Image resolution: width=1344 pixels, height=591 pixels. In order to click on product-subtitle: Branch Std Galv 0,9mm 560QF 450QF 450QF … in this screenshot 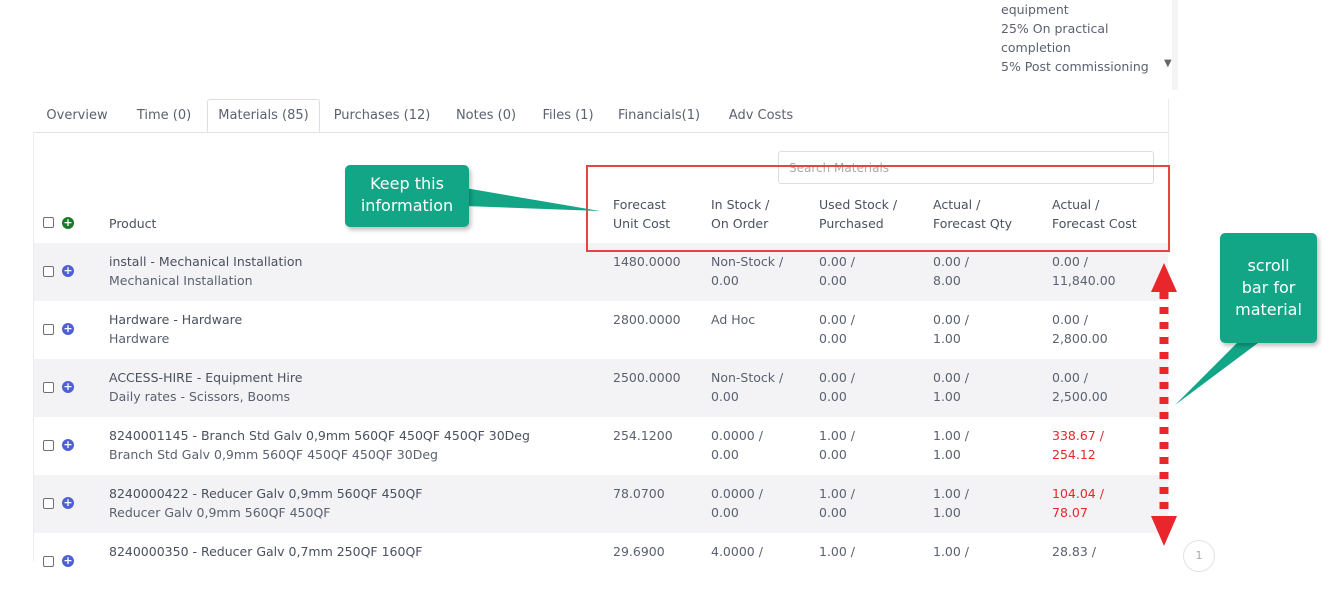, I will do `click(273, 454)`.